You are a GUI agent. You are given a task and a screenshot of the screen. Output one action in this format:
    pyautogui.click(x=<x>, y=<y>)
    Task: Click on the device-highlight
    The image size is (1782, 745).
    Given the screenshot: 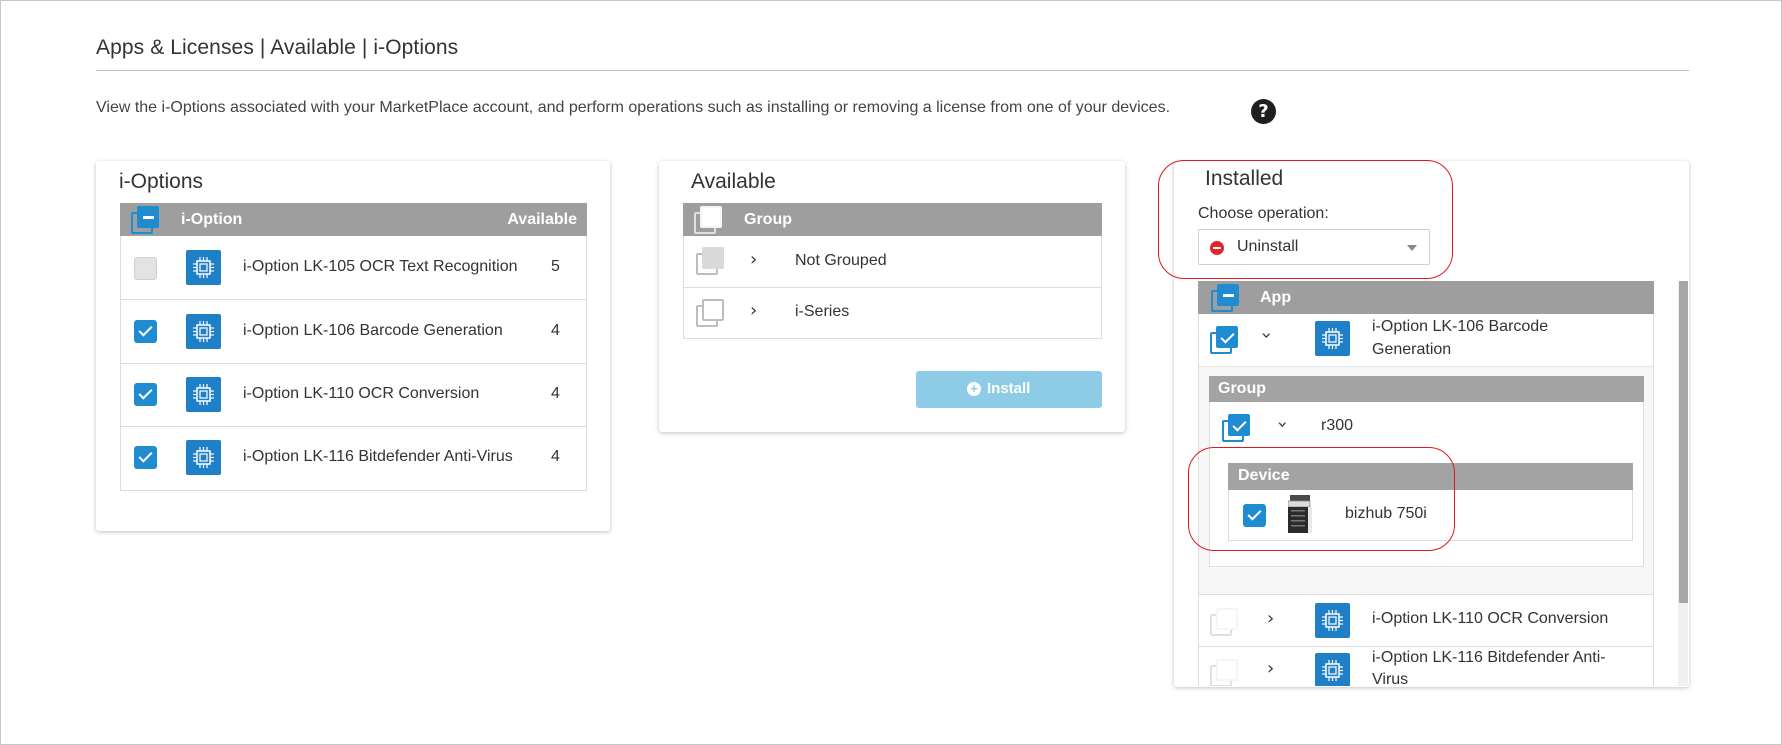 What is the action you would take?
    pyautogui.click(x=1321, y=499)
    